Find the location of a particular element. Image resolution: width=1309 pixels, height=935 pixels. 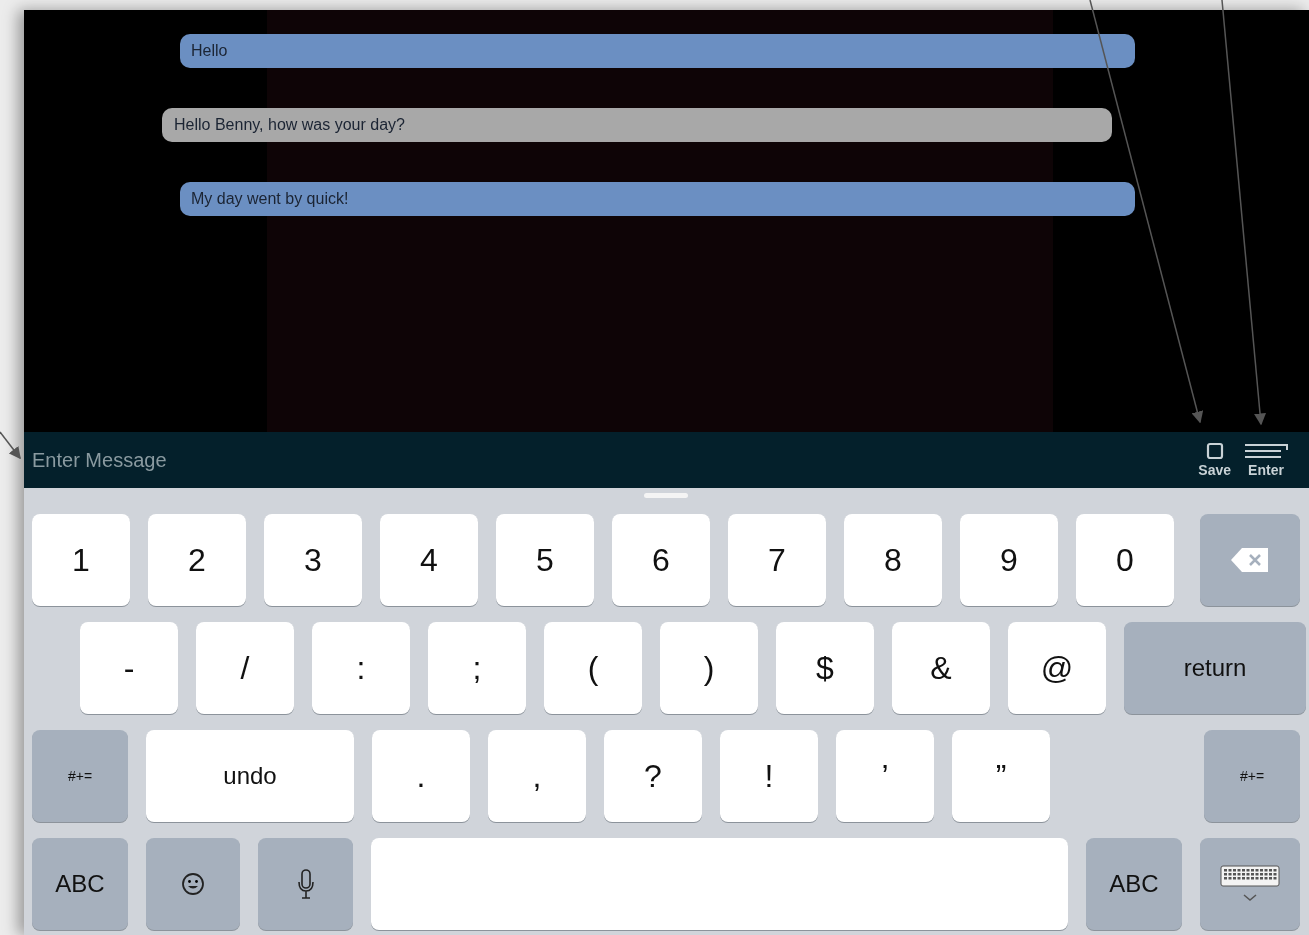

hide-keyboard-key is located at coordinates (1250, 884).